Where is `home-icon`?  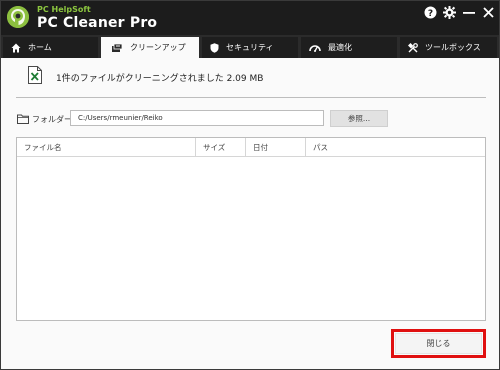 home-icon is located at coordinates (16, 47).